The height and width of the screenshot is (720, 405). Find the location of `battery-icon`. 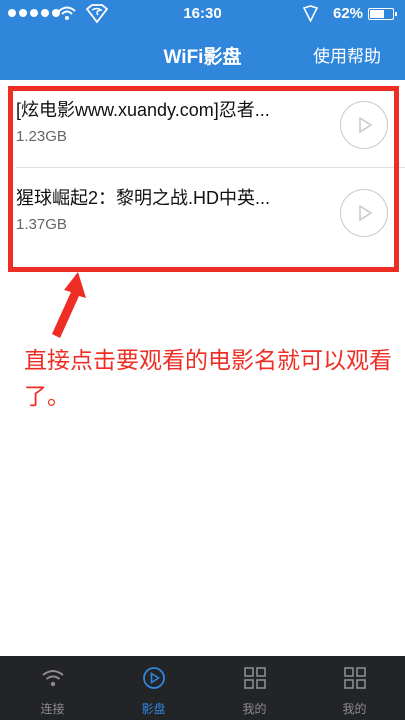

battery-icon is located at coordinates (382, 14).